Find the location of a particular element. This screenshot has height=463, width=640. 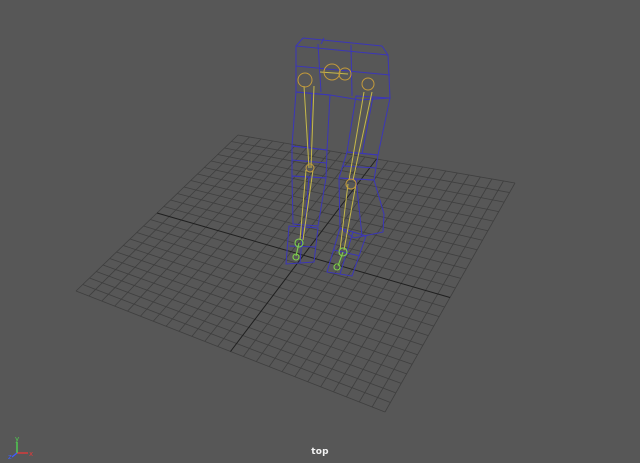

right-thigh-cage is located at coordinates (368, 125).